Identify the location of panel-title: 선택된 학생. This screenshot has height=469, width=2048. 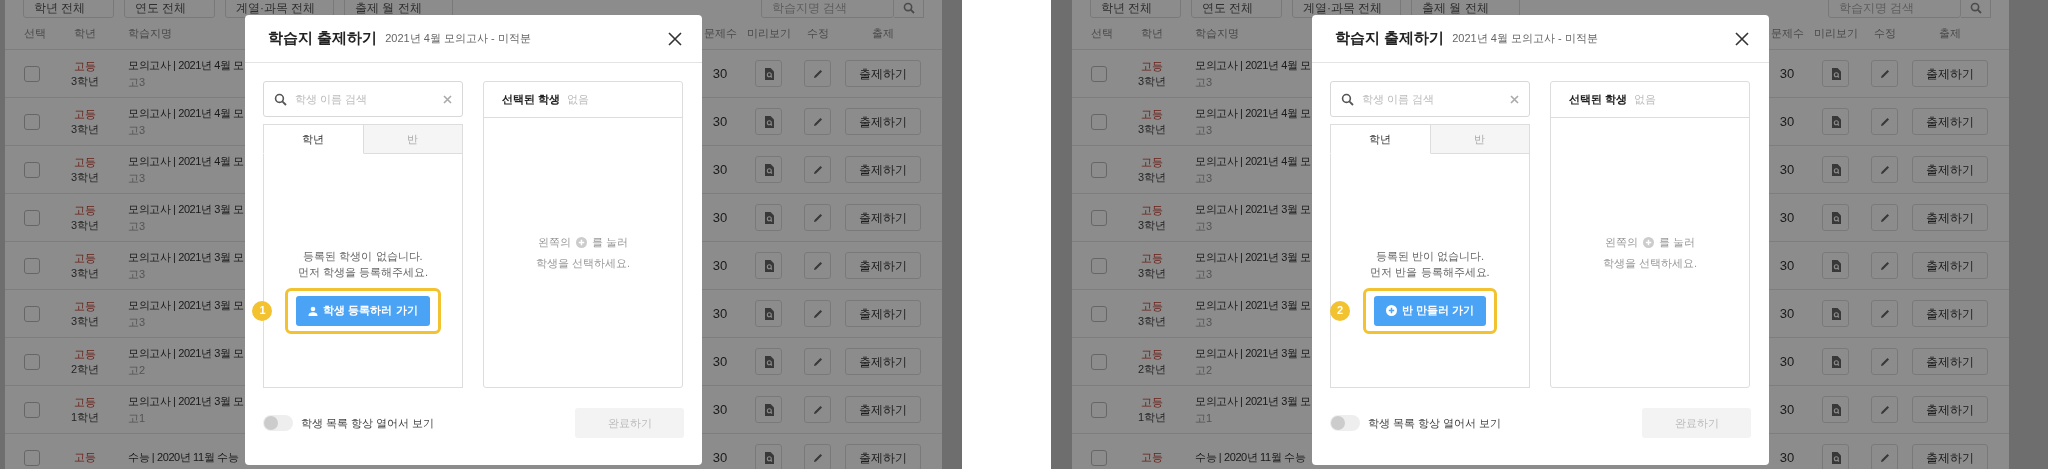
(1598, 100).